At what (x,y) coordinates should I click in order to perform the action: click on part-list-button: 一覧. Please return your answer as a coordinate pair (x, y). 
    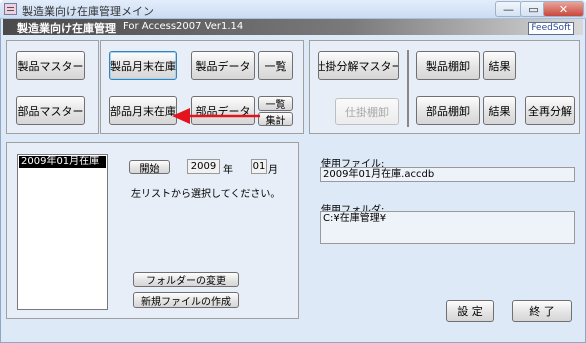
    Looking at the image, I should click on (275, 103).